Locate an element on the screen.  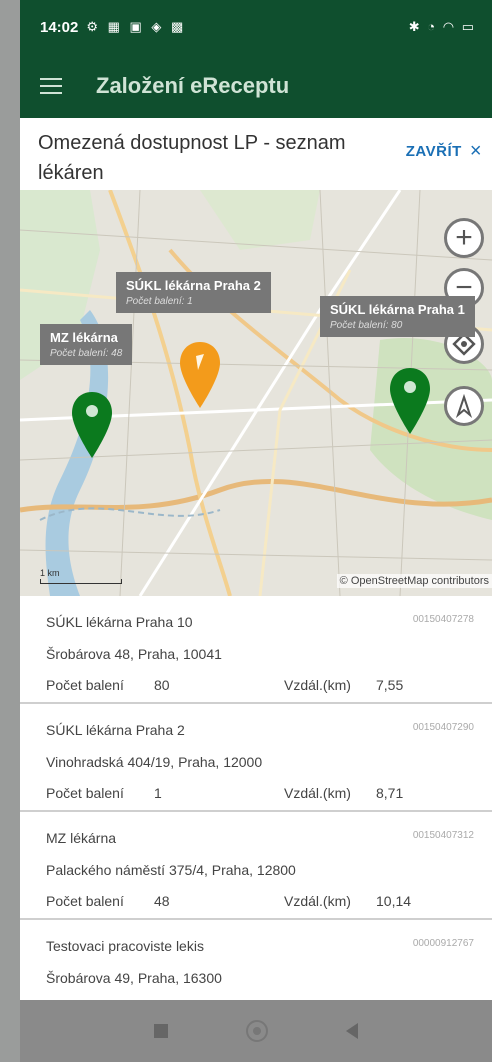
scale-label: 1 km is located at coordinates (50, 573).